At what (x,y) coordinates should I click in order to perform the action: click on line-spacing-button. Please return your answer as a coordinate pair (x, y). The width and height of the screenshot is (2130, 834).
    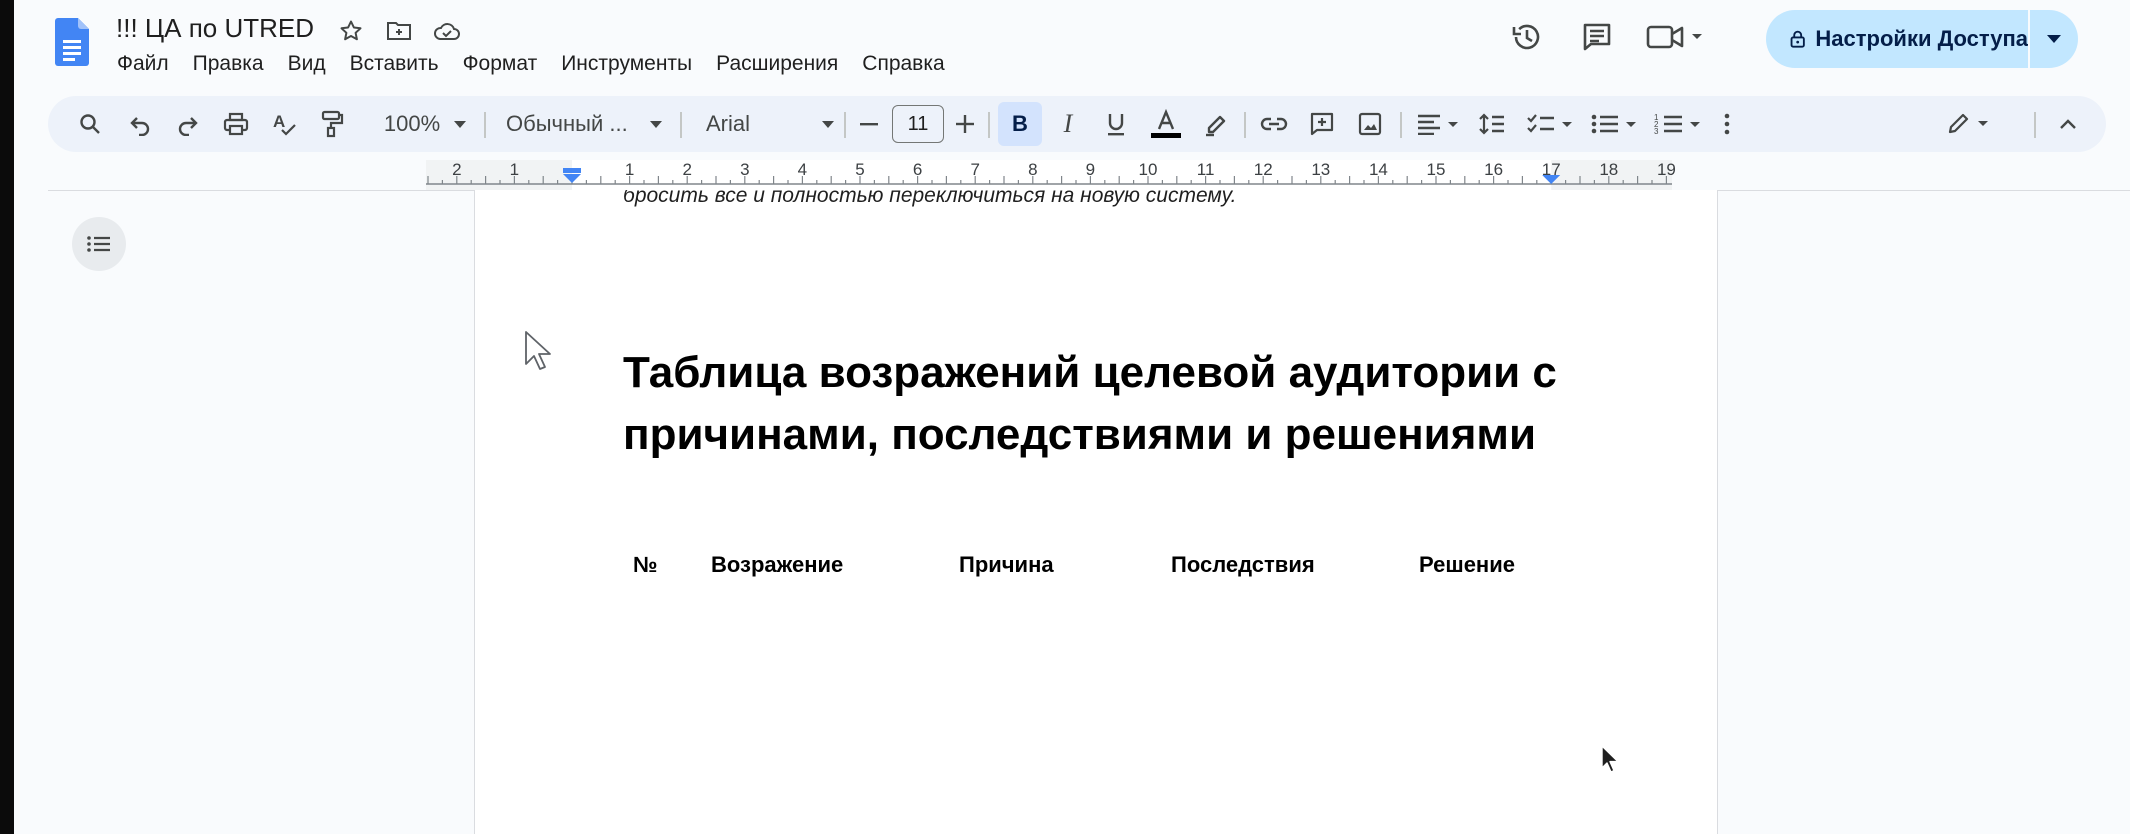
    Looking at the image, I should click on (1492, 124).